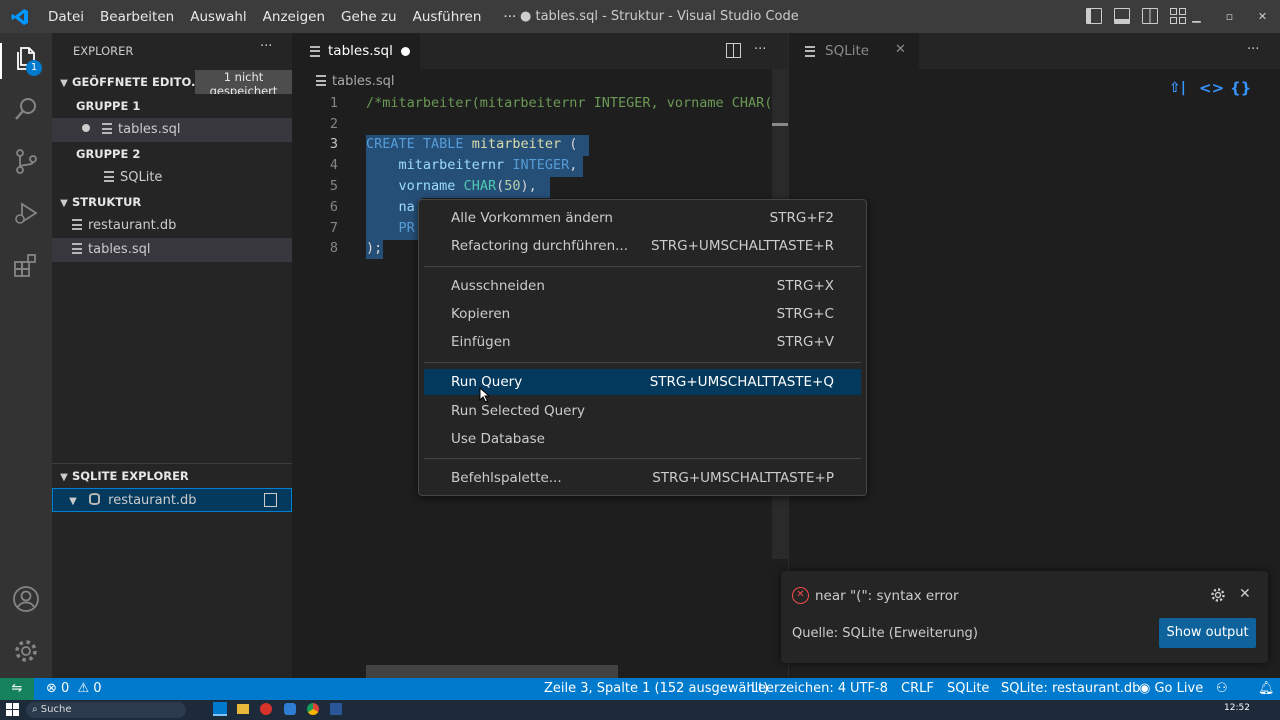  Describe the element at coordinates (266, 709) in the screenshot. I see `taskbar-record-icon` at that location.